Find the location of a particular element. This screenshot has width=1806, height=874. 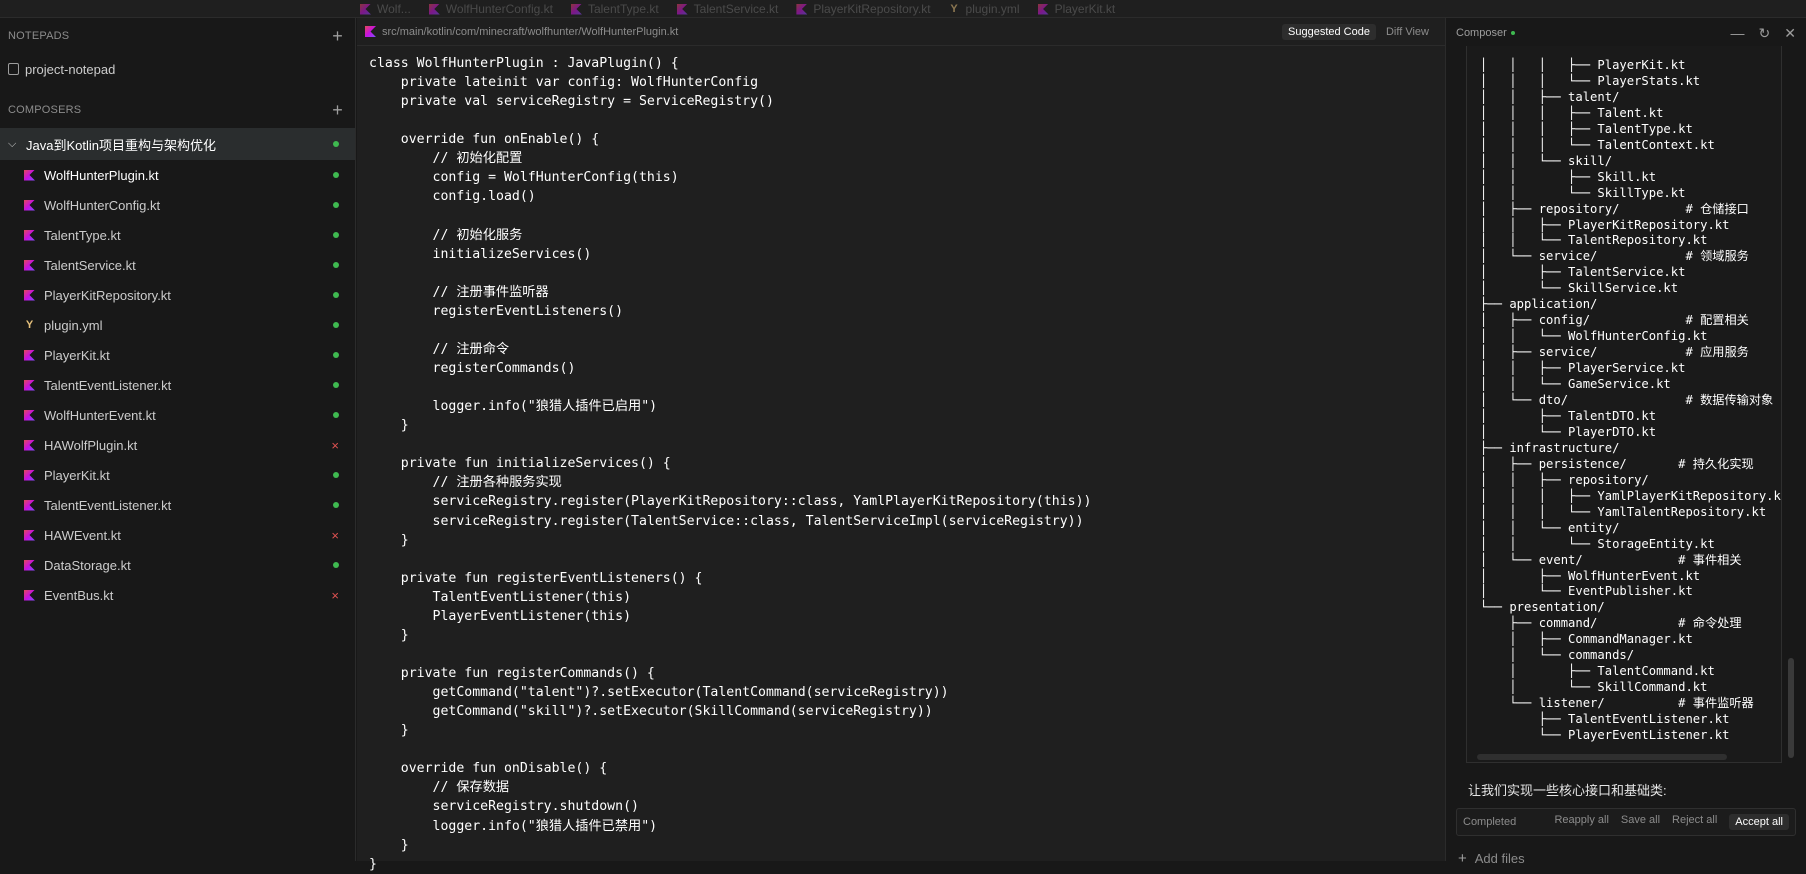

notepad-item: project-notepad is located at coordinates (177, 69).